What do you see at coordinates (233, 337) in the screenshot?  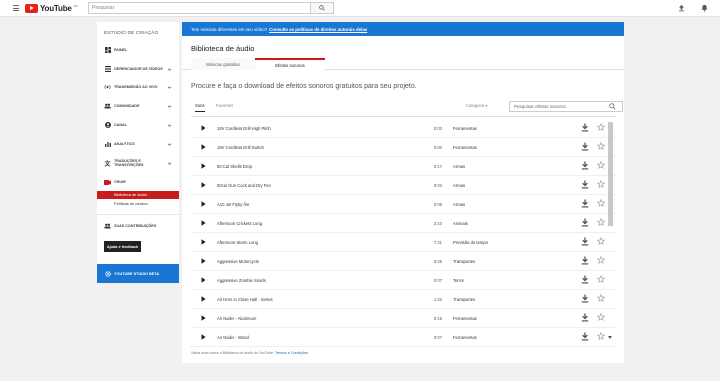 I see `sound-title: Air Nailer - Wood` at bounding box center [233, 337].